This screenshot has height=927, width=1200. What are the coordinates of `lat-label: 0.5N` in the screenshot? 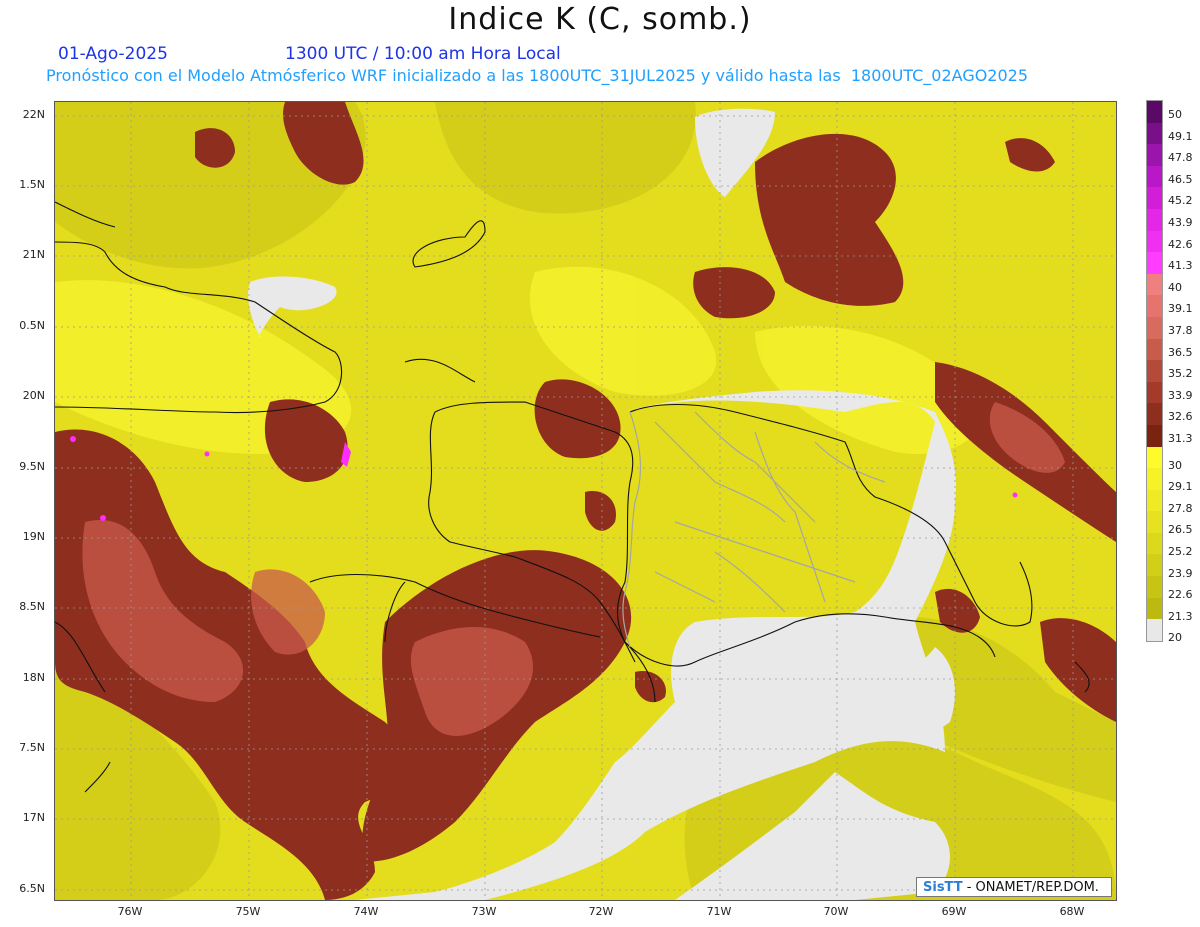 It's located at (32, 325).